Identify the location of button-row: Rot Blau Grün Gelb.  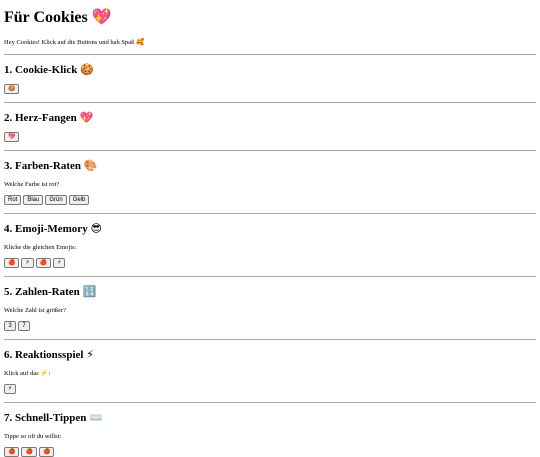
(270, 200).